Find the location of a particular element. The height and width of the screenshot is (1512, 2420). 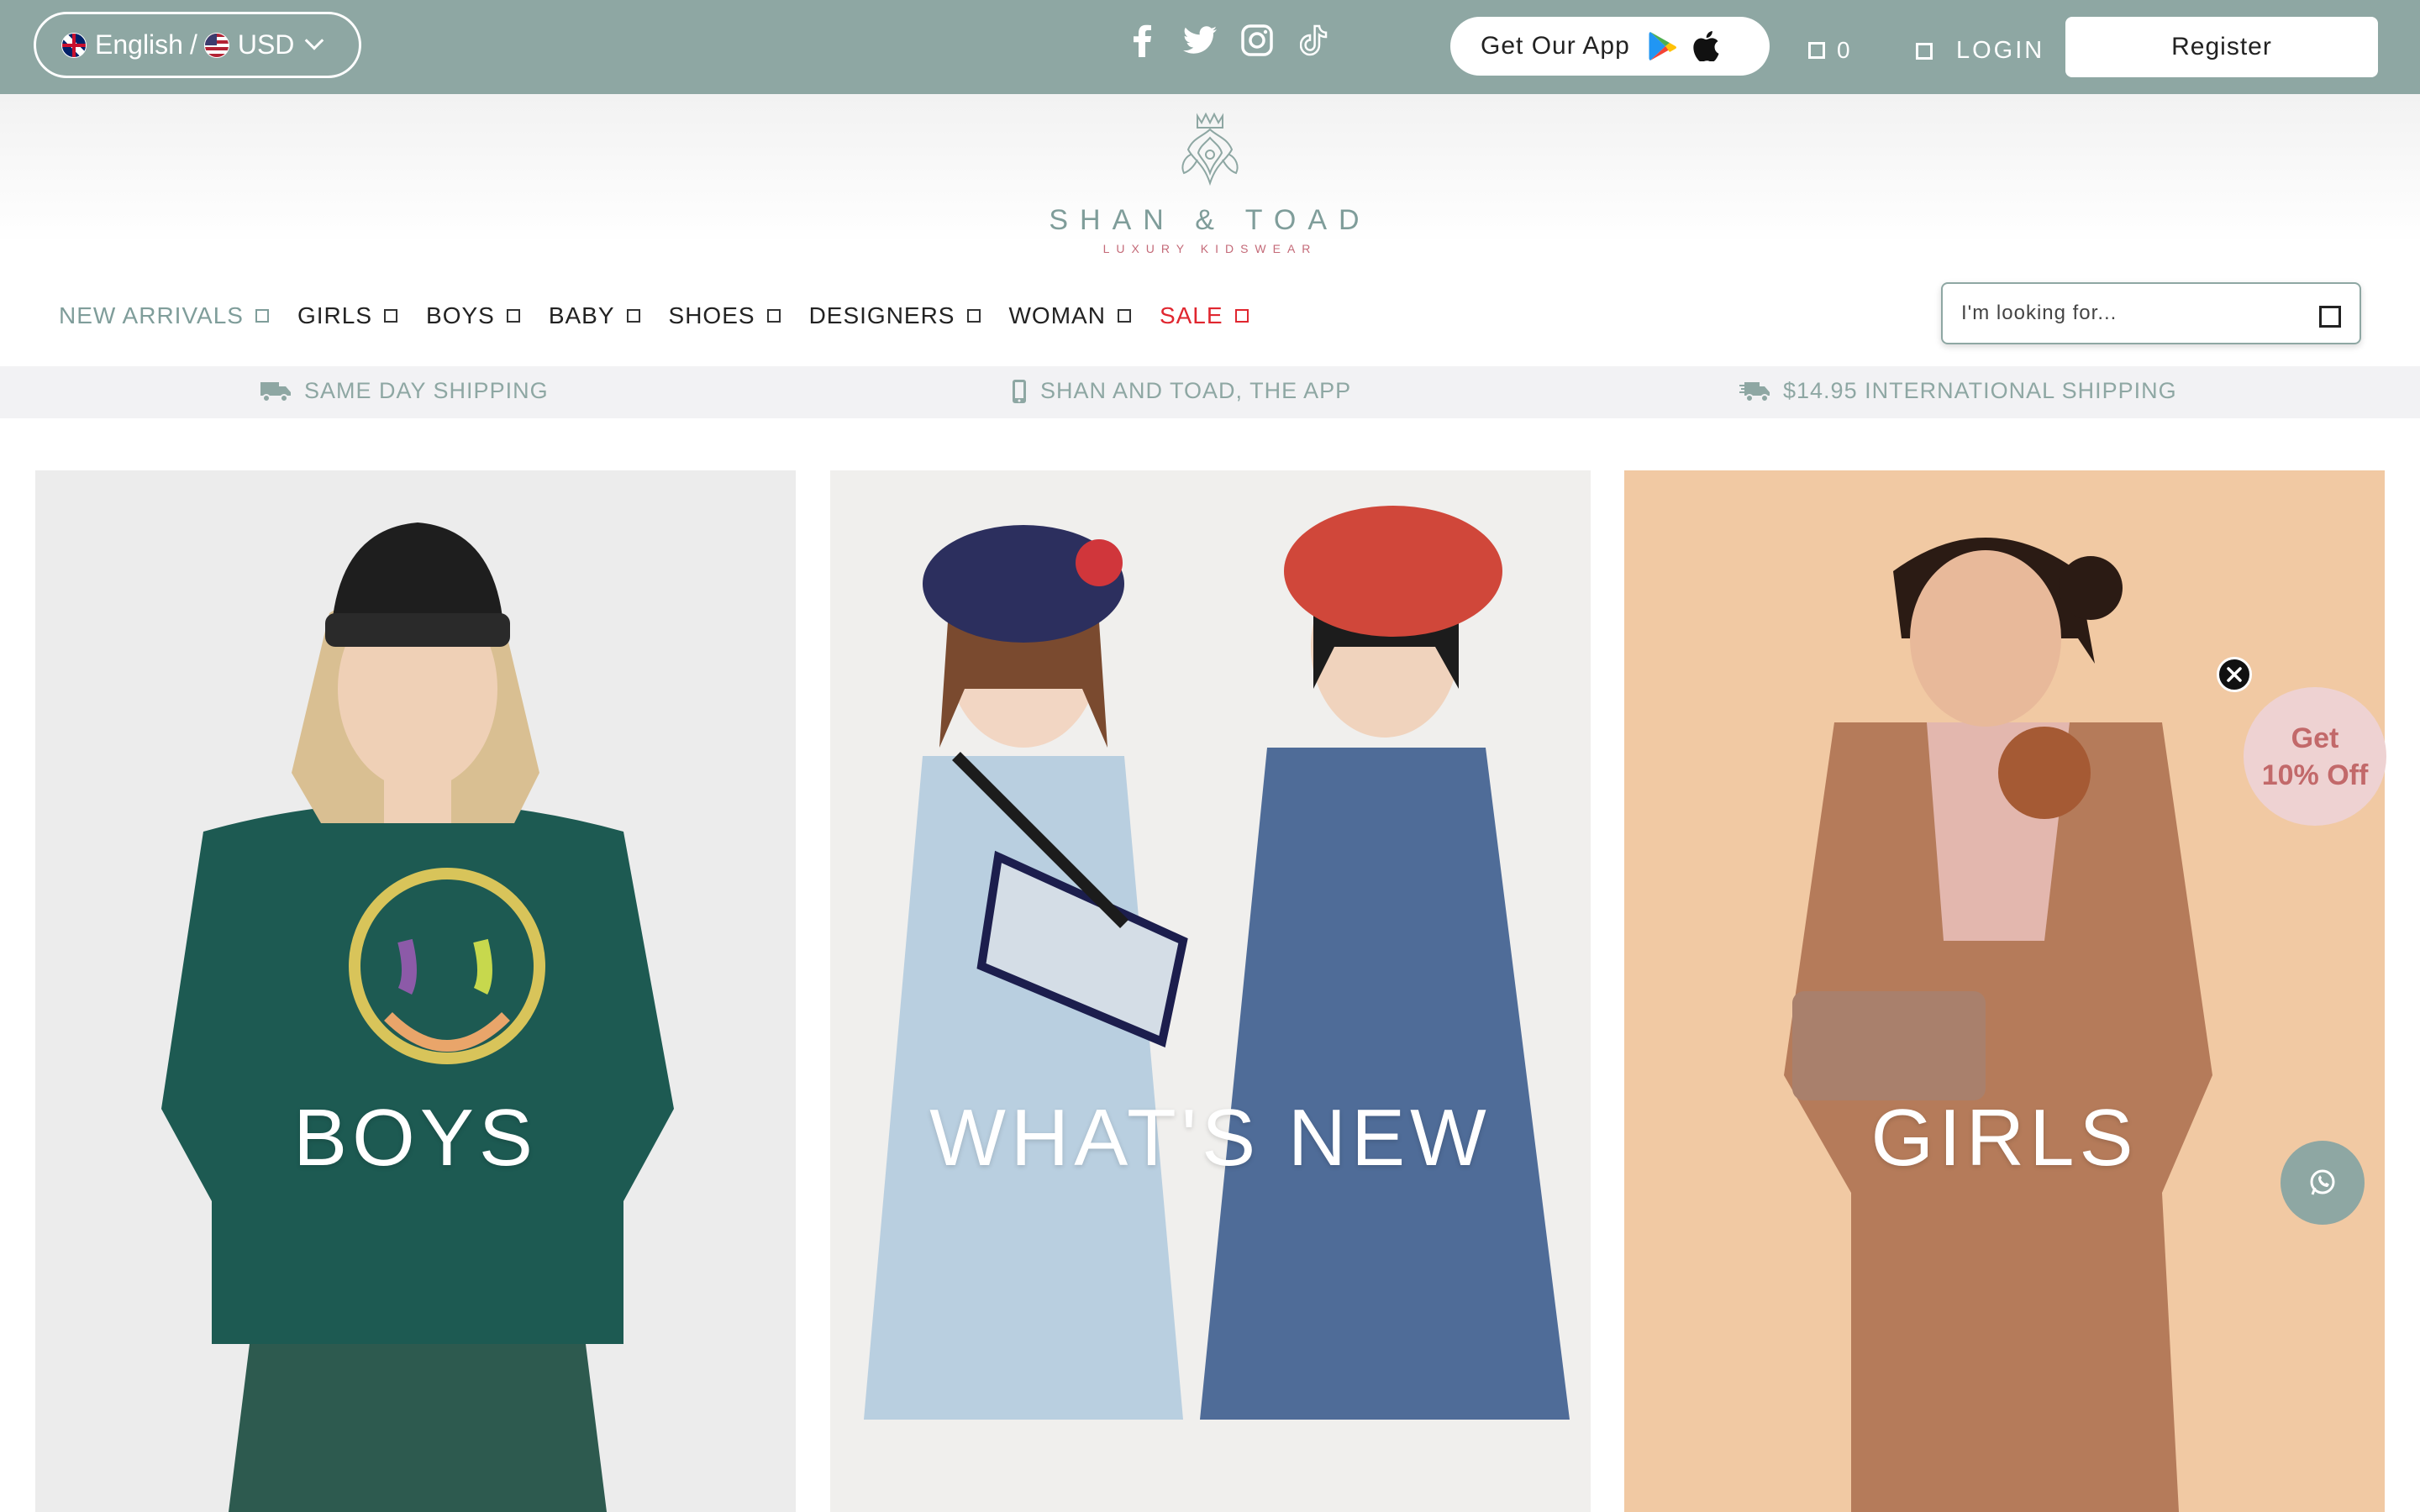

us-flag-icon is located at coordinates (216, 45).